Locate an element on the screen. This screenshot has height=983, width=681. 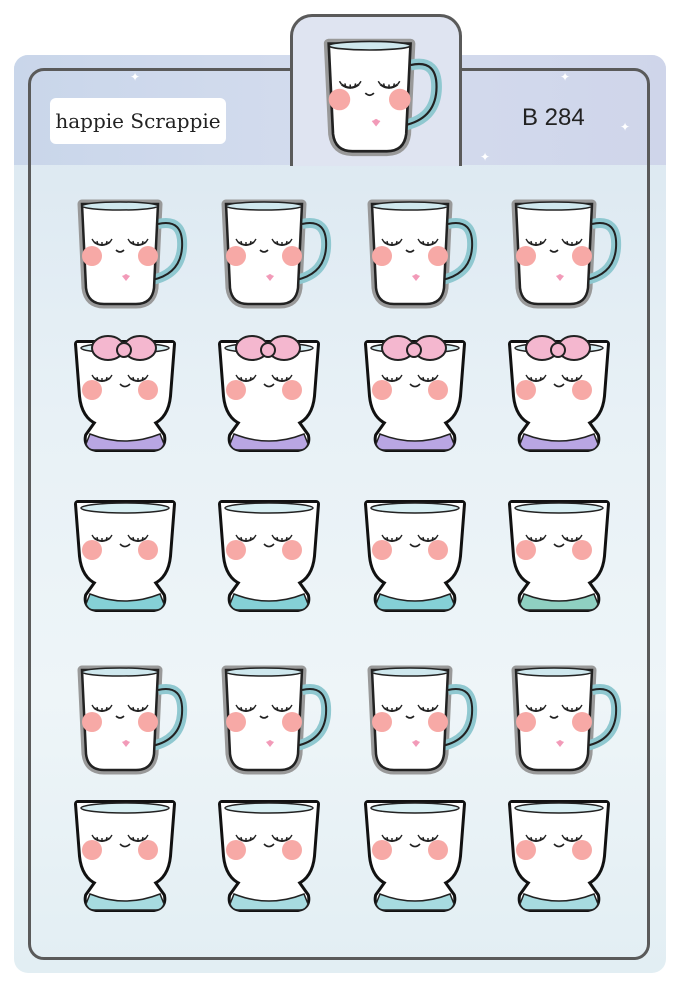
header-sticker is located at coordinates (375, 92).